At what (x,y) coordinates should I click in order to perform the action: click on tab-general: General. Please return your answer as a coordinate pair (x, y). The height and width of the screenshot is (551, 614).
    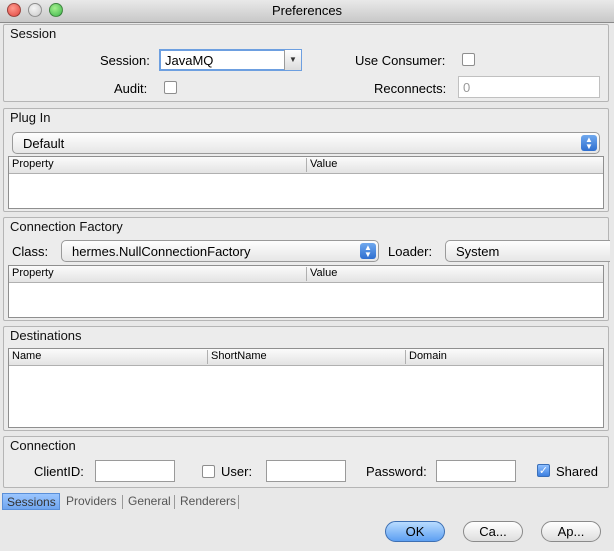
    Looking at the image, I should click on (149, 501).